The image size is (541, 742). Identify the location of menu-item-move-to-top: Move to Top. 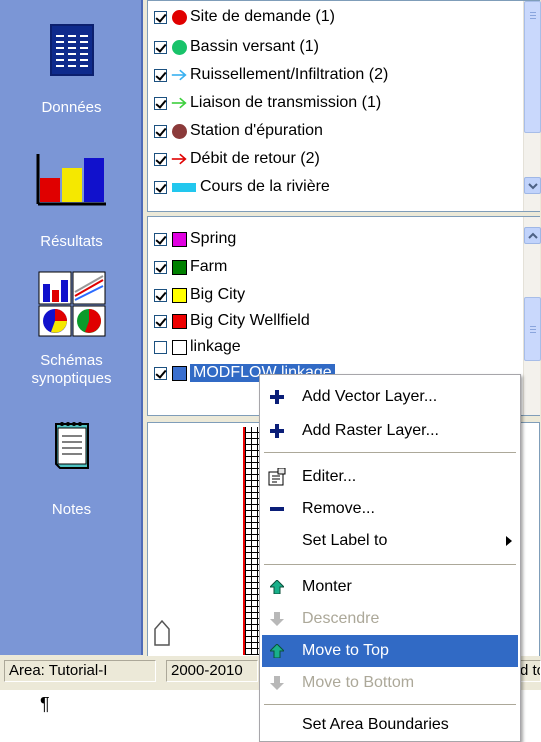
(390, 651).